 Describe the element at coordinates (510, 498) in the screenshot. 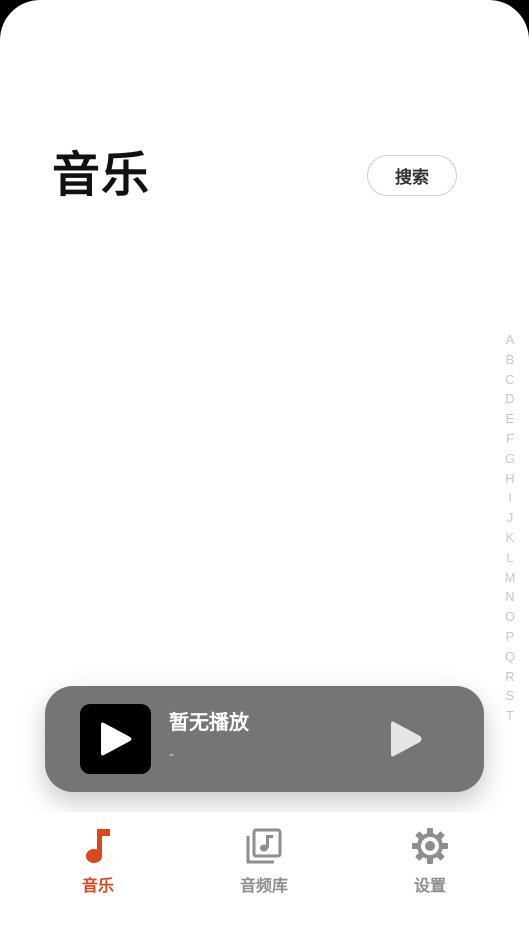

I see `alphabet-index-letter: I` at that location.